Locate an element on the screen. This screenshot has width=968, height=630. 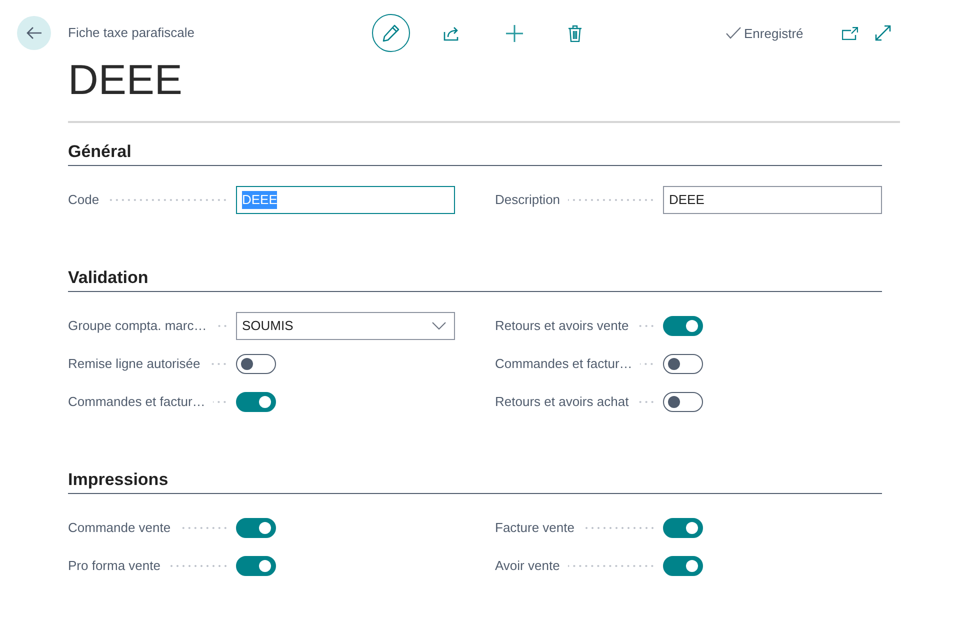
field-label: Pro forma vente is located at coordinates (114, 566).